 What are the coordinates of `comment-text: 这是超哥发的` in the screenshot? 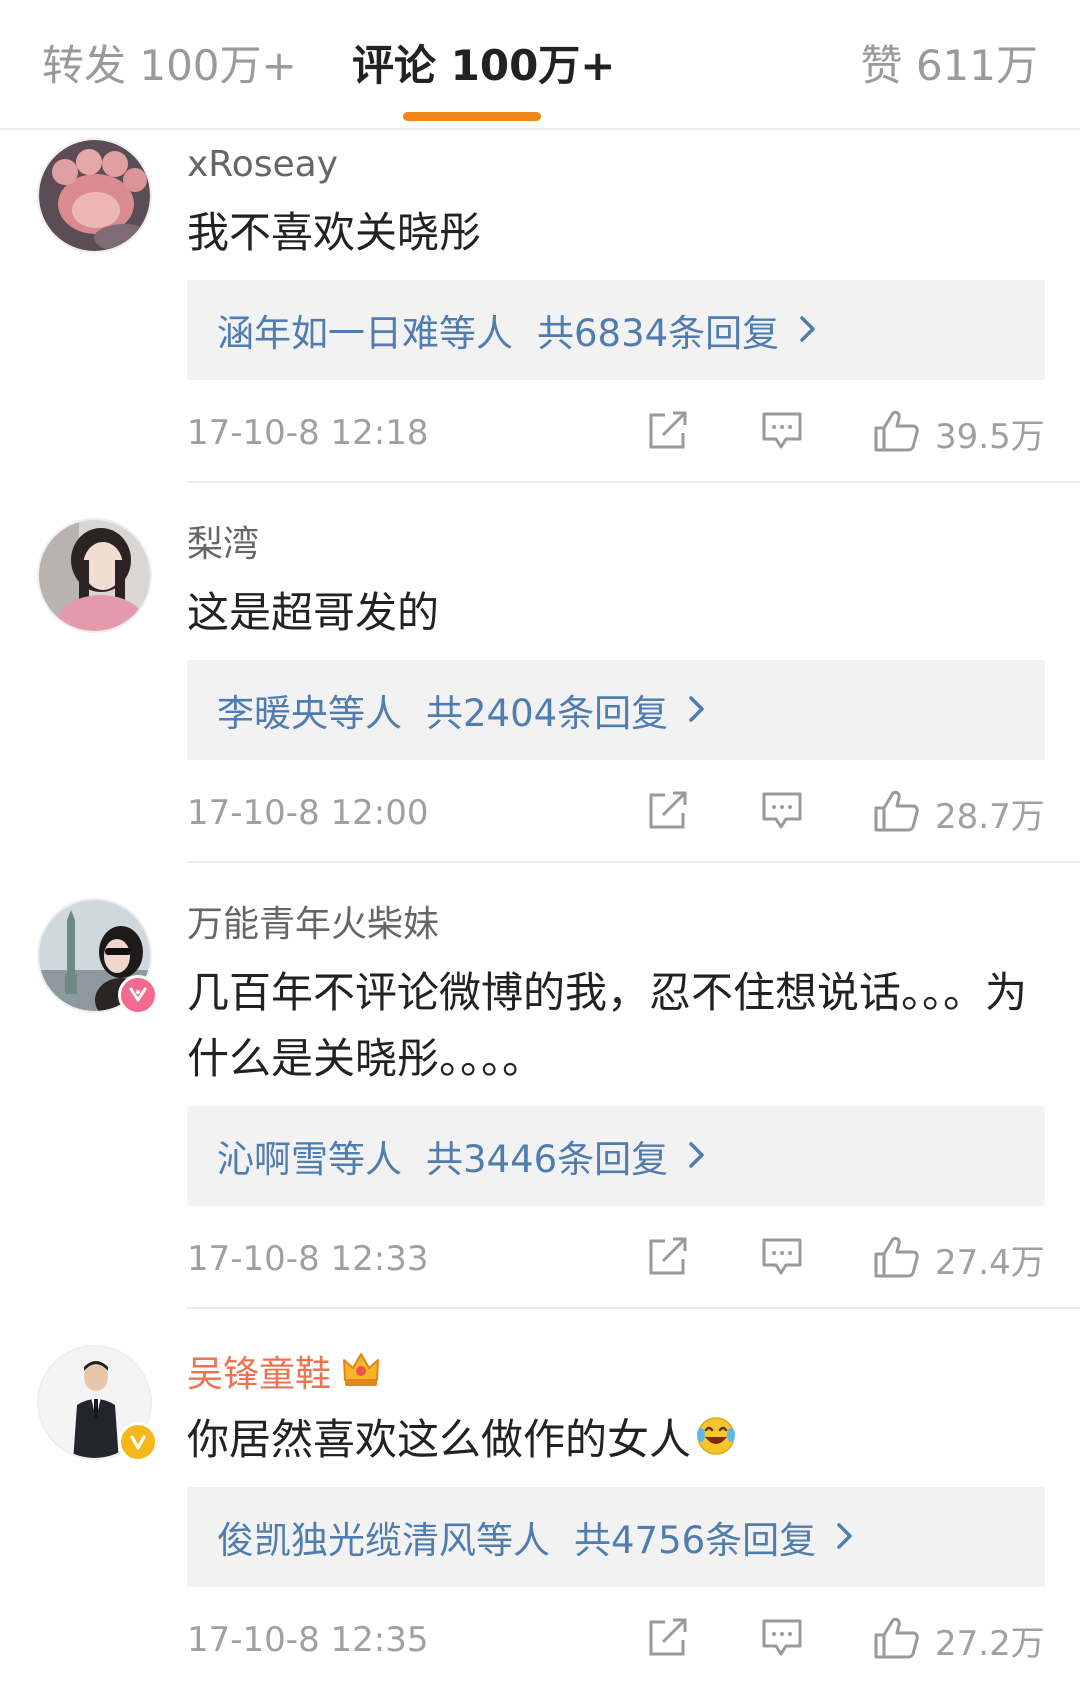 It's located at (313, 612).